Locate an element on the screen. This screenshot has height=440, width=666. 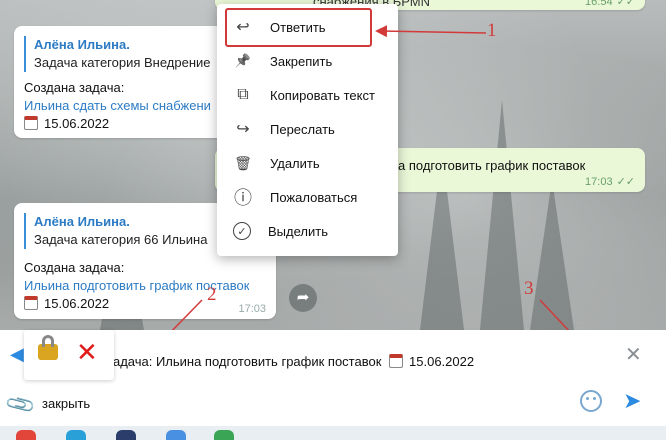
menu-item-pin: 📌 Закрепить is located at coordinates (307, 61).